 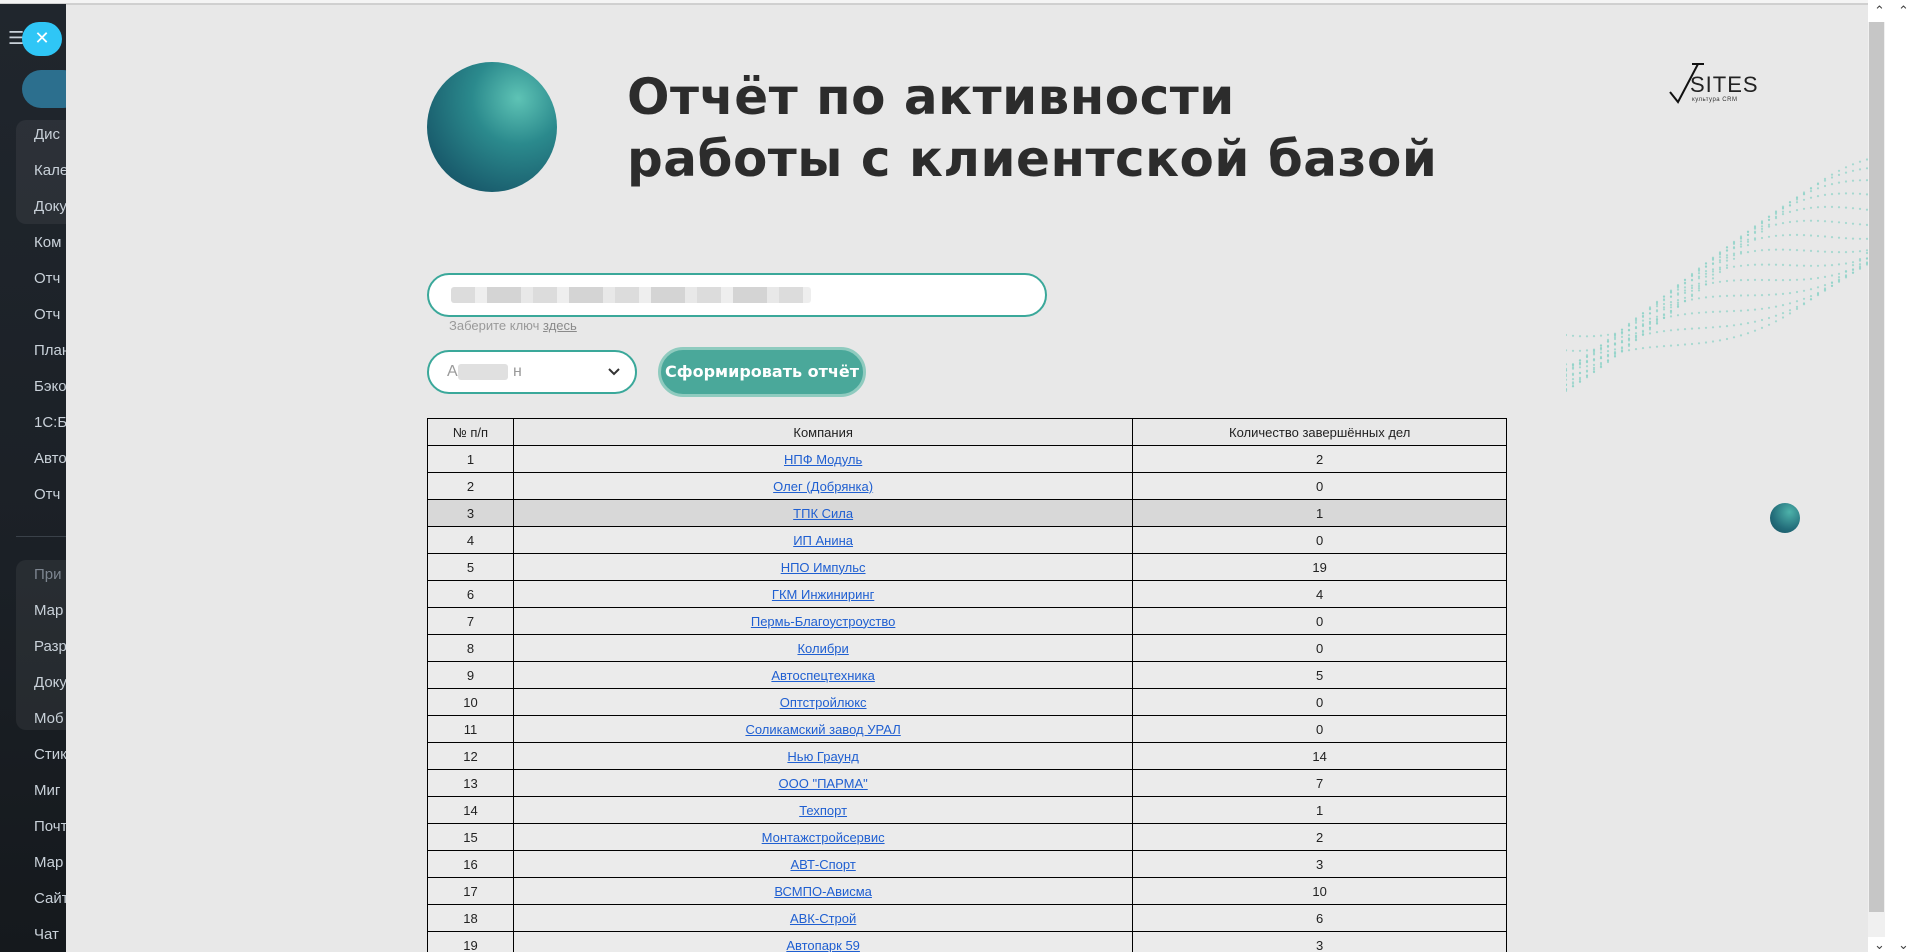 What do you see at coordinates (50, 458) in the screenshot?
I see `sidebar-item: Авто` at bounding box center [50, 458].